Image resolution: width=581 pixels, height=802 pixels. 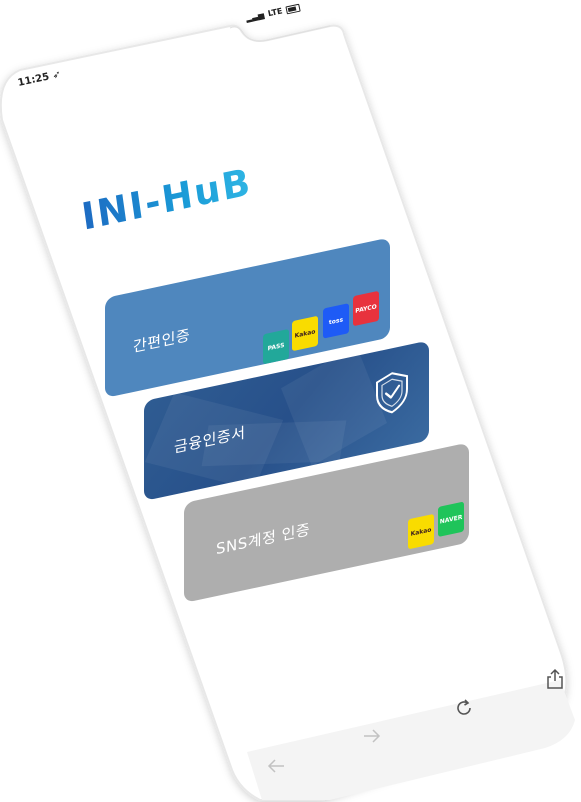 What do you see at coordinates (263, 539) in the screenshot?
I see `sns-auth-label: SNS계정 인증` at bounding box center [263, 539].